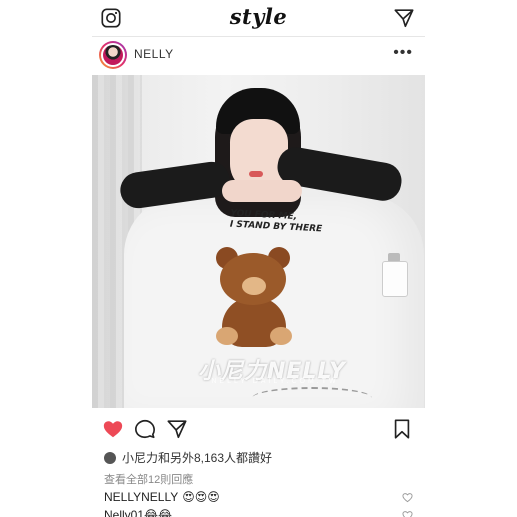 The image size is (517, 517). Describe the element at coordinates (148, 479) in the screenshot. I see `view-all-comments-link: 查看全部12則回應` at that location.